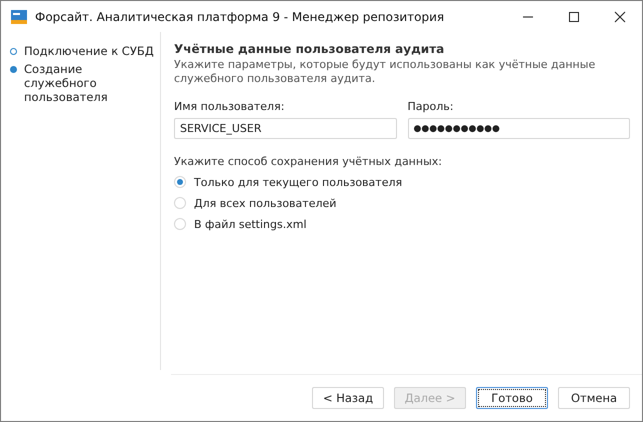 Image resolution: width=643 pixels, height=422 pixels. I want to click on wizard-button: Отмена, so click(594, 398).